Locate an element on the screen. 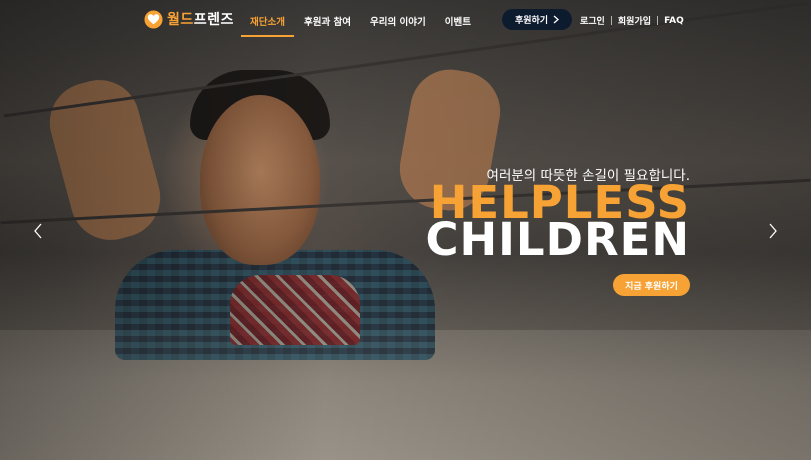 This screenshot has width=811, height=460. donate-button: 후원하기 is located at coordinates (537, 19).